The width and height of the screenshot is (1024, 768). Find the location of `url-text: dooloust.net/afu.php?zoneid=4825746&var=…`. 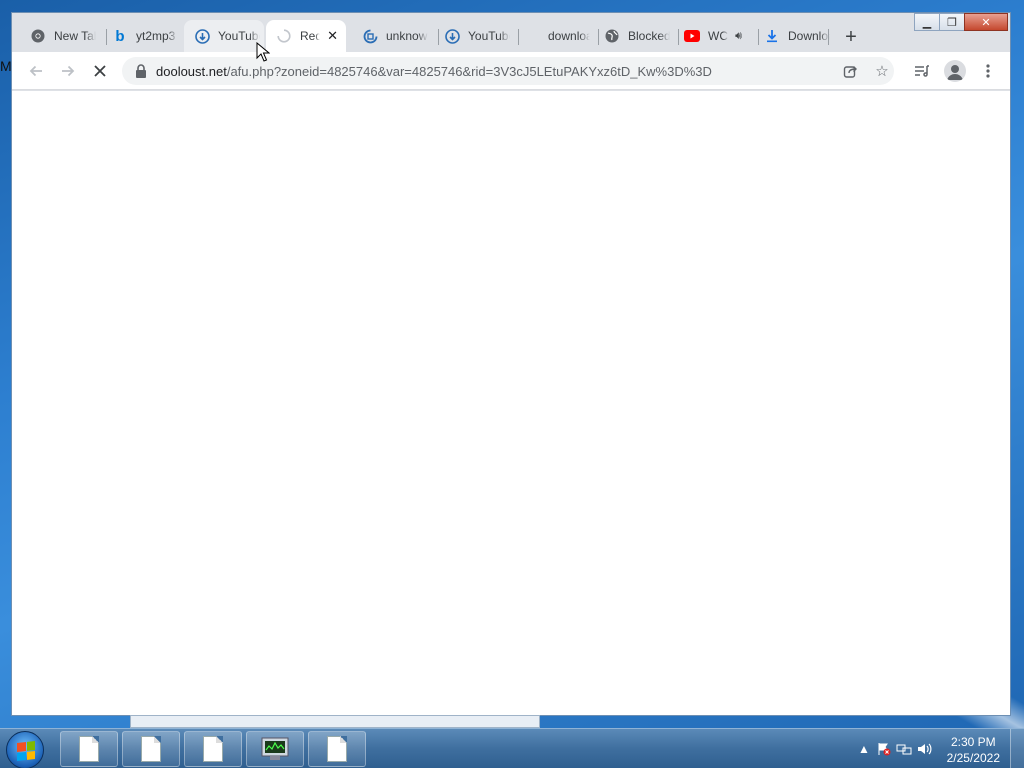

url-text: dooloust.net/afu.php?zoneid=4825746&var=… is located at coordinates (434, 71).